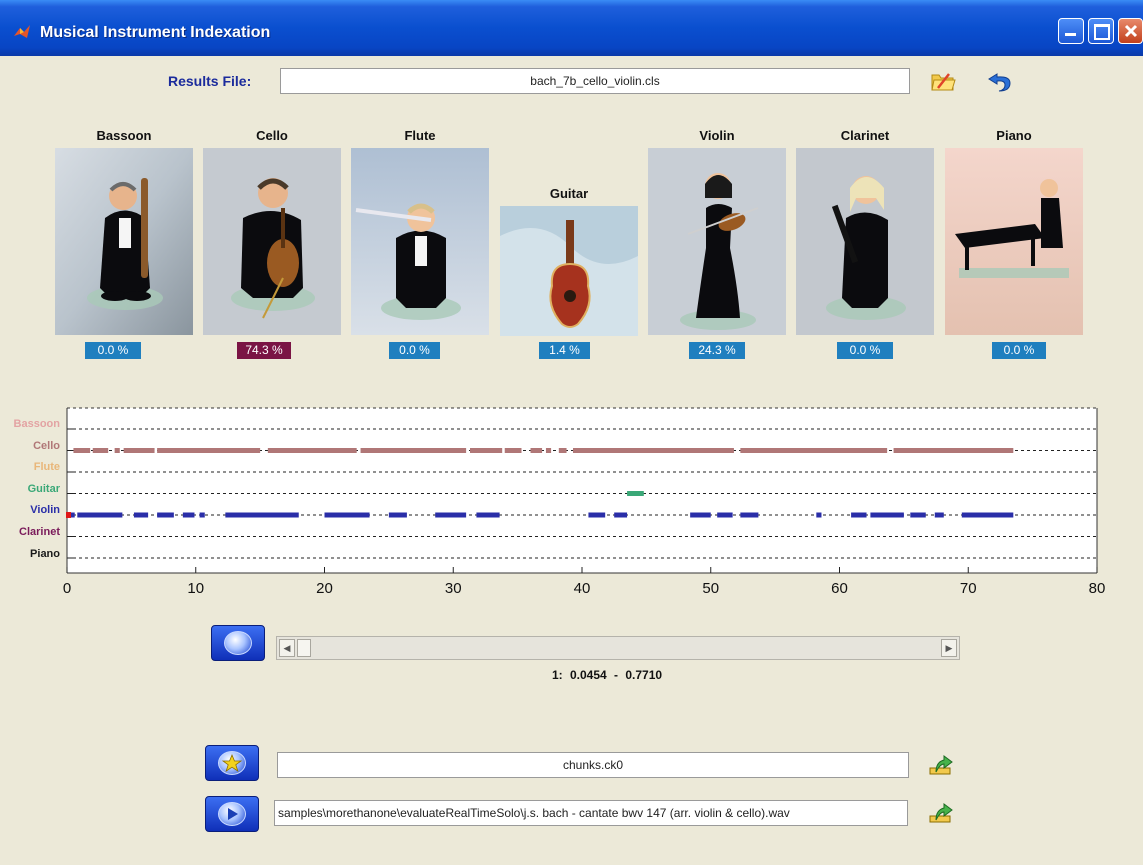 The height and width of the screenshot is (865, 1143). I want to click on x-tick-label: 10, so click(195, 588).